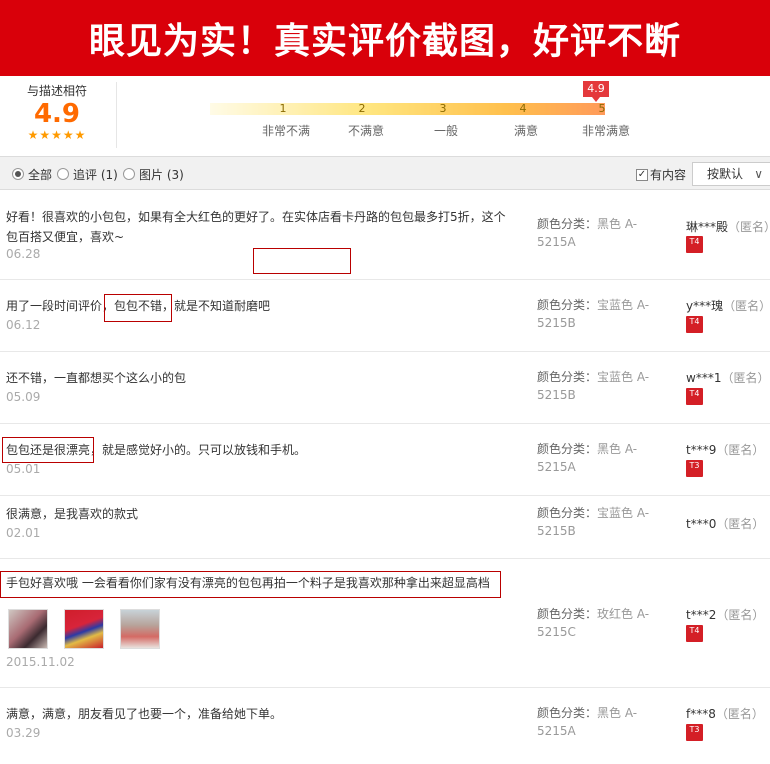 The width and height of the screenshot is (770, 764). Describe the element at coordinates (385, 173) in the screenshot. I see `filter-bar: 全部 追评 (1) 图片 (3) ✓ 有内容 按默认 ∨` at that location.